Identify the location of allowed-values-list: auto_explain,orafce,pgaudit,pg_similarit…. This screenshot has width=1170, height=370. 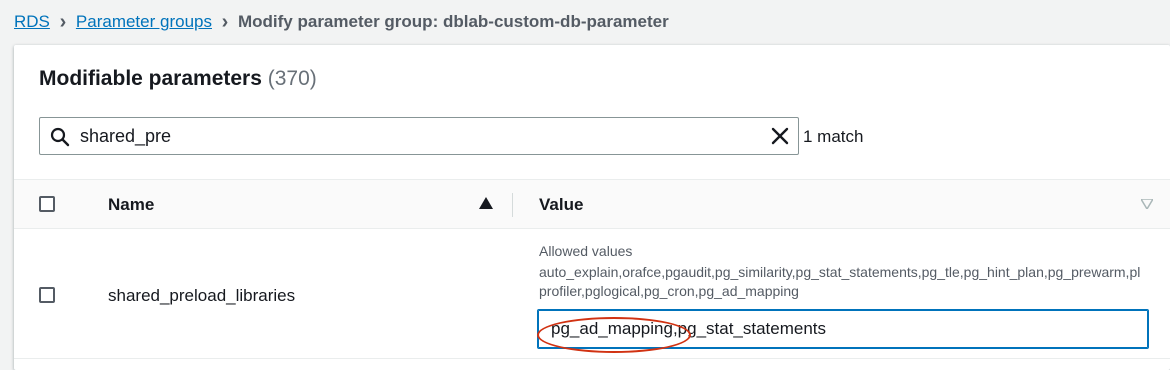
(840, 281).